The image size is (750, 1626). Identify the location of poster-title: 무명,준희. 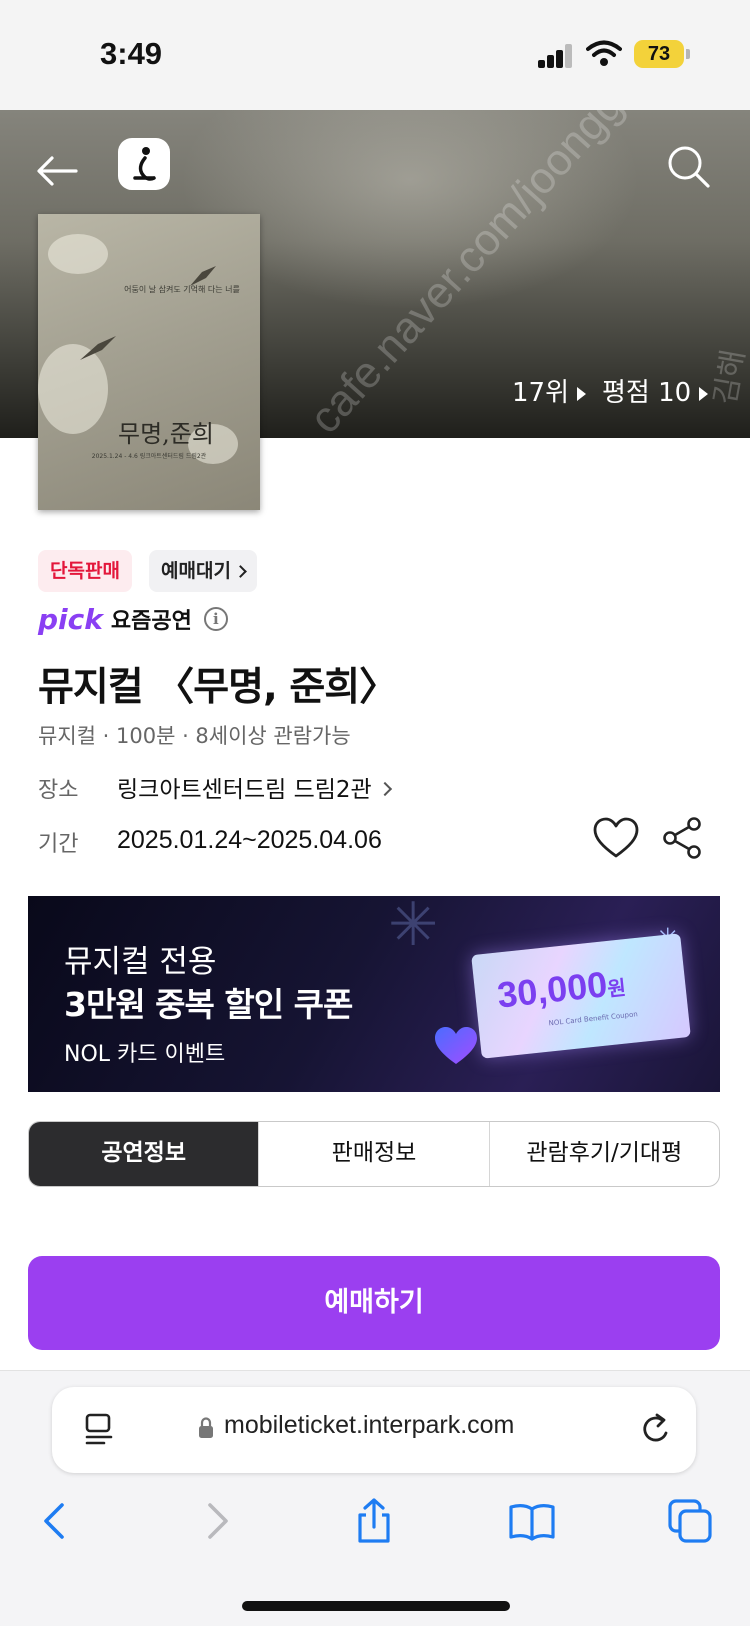
(166, 434).